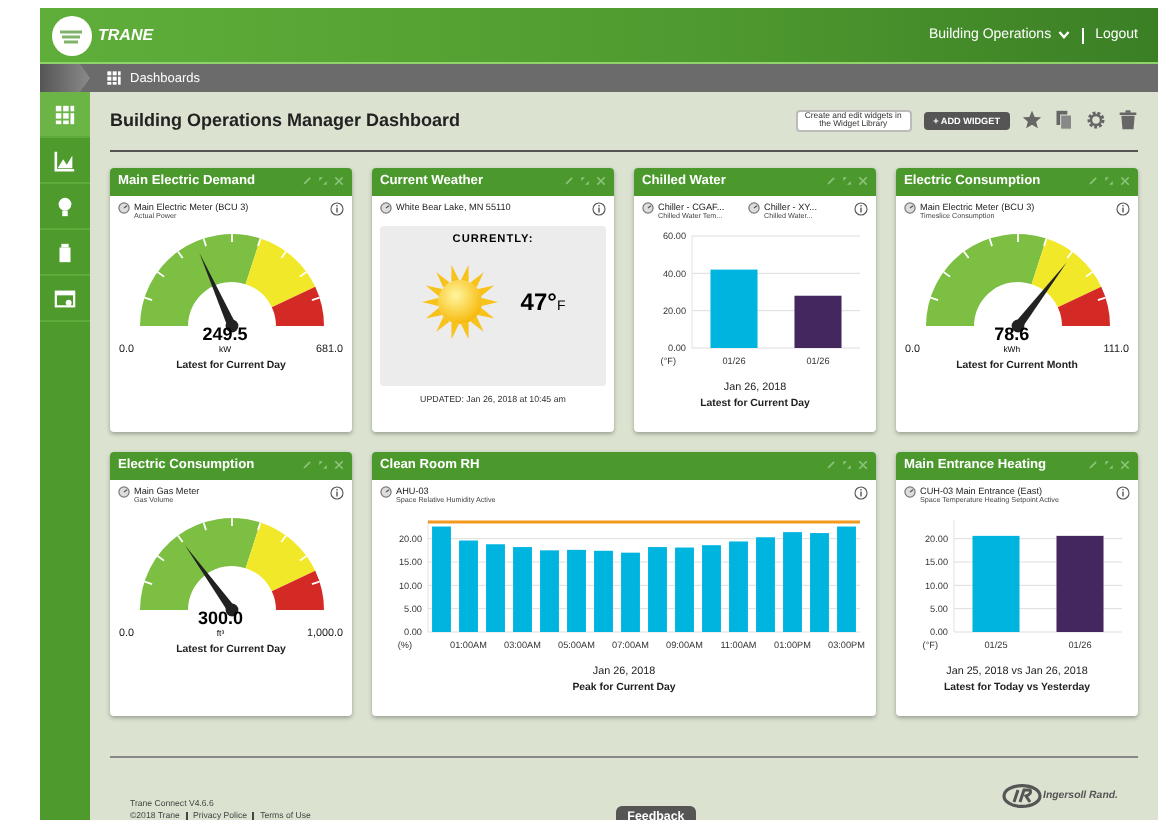 The height and width of the screenshot is (820, 1158). Describe the element at coordinates (114, 78) in the screenshot. I see `dashboard-grid-icon` at that location.